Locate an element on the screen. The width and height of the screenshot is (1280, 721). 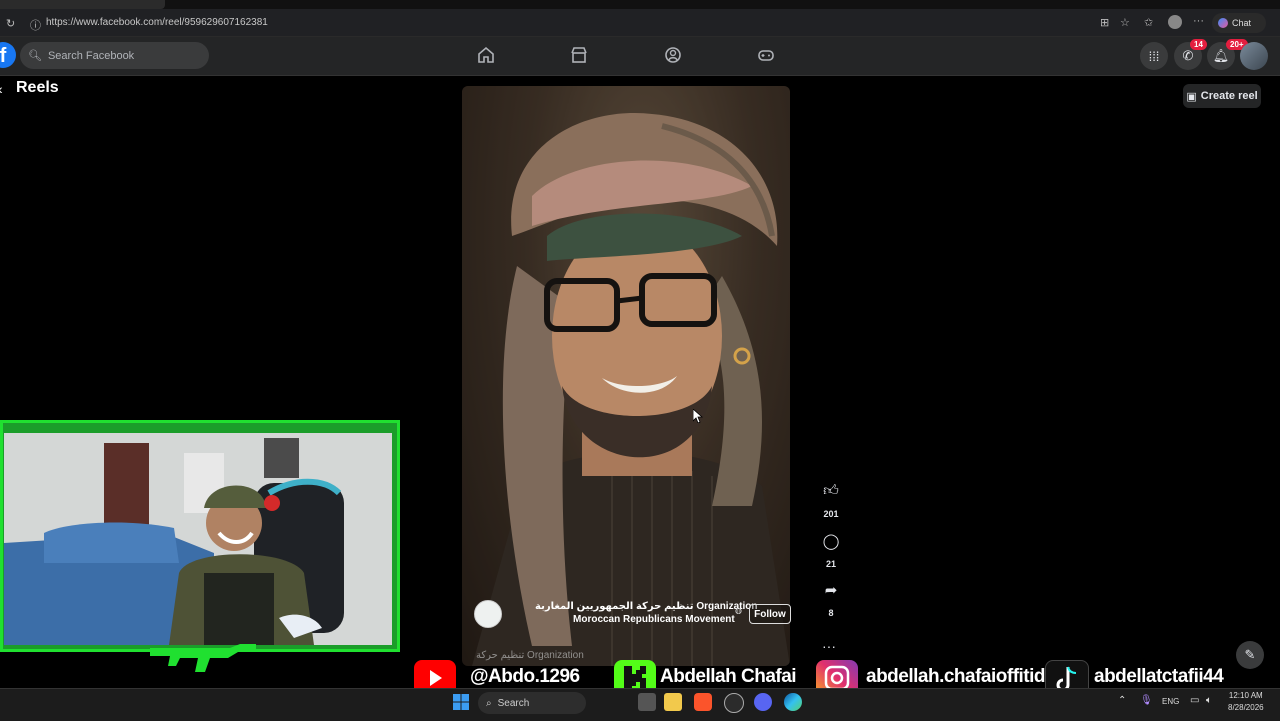
more-menu-icon: ··· is located at coordinates (1198, 21).